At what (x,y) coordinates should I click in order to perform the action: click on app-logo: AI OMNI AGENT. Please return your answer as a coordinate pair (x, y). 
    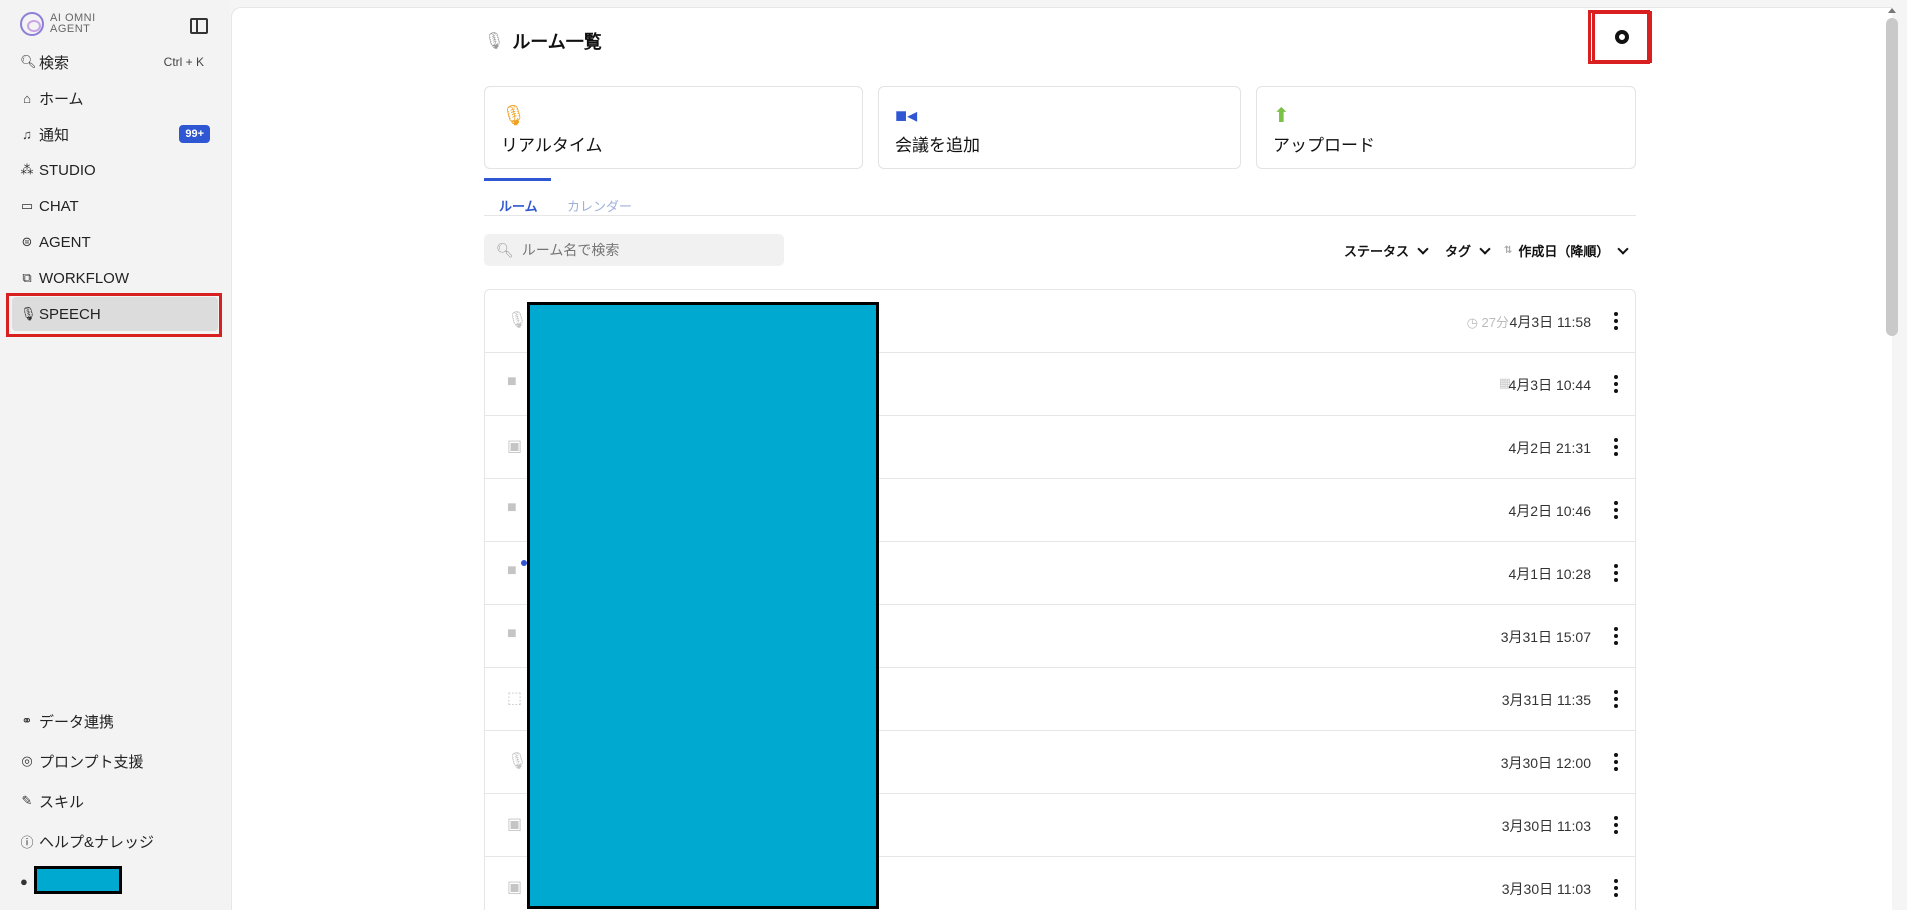
    Looking at the image, I should click on (70, 24).